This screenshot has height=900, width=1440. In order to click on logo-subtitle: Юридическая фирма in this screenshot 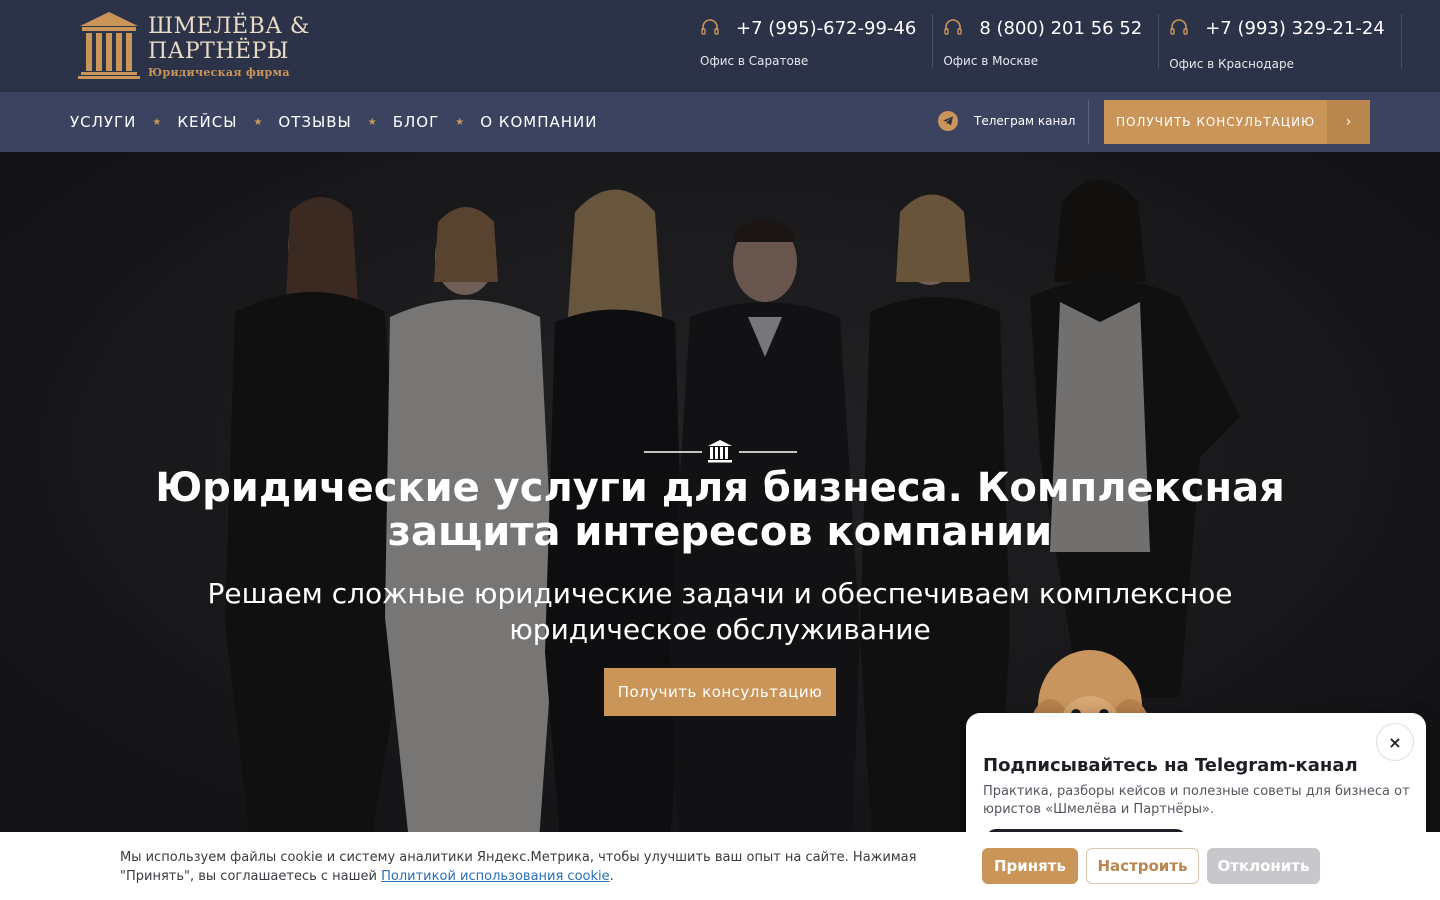, I will do `click(219, 72)`.